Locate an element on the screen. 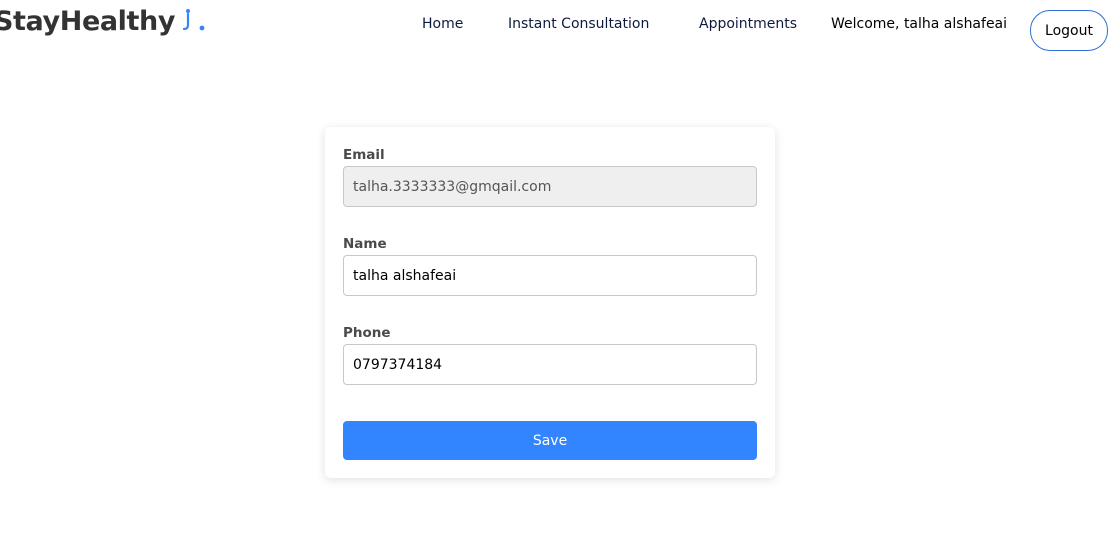 The width and height of the screenshot is (1118, 541). nav-link-home: Home is located at coordinates (442, 24).